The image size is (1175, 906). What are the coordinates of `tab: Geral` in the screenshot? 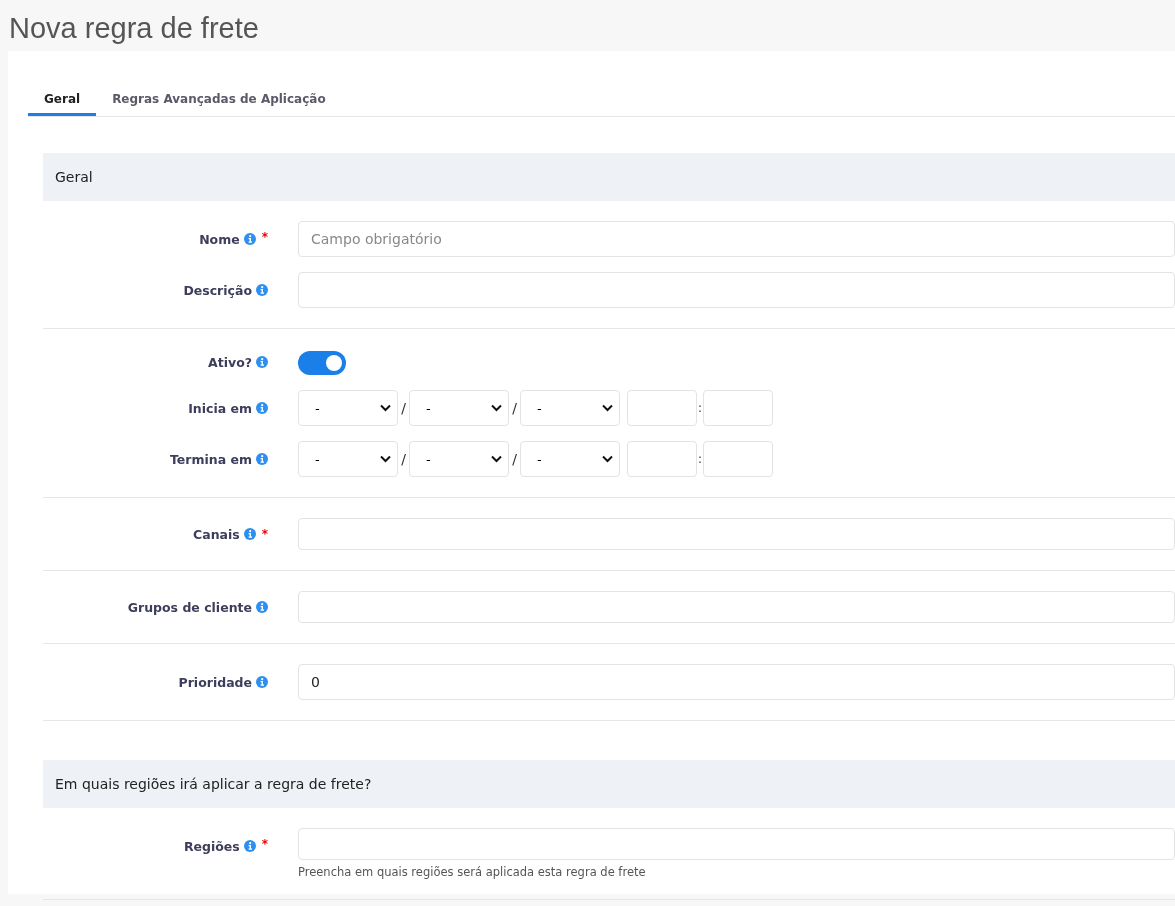 It's located at (62, 93).